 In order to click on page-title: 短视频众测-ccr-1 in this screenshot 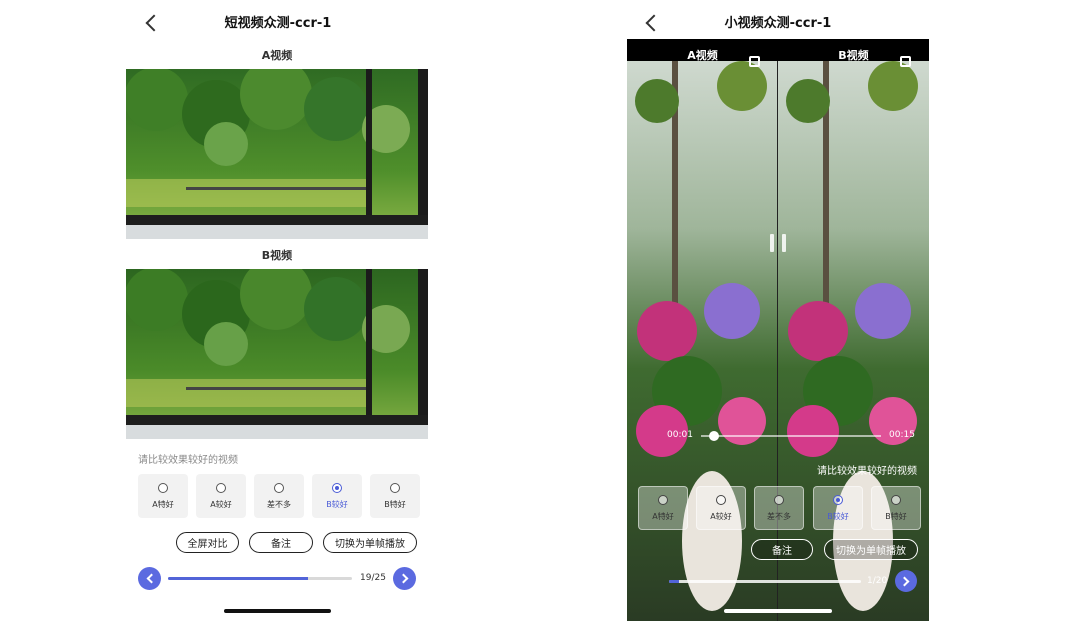, I will do `click(278, 23)`.